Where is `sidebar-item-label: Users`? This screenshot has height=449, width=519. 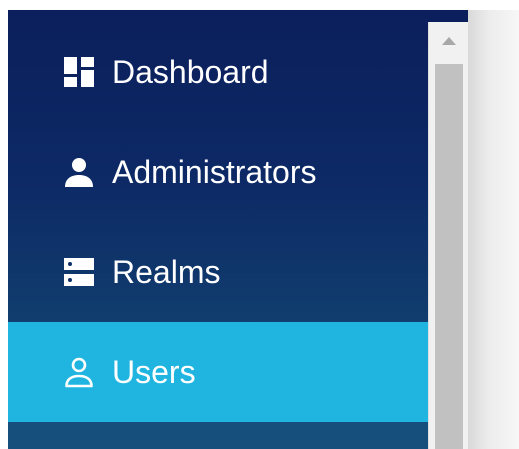 sidebar-item-label: Users is located at coordinates (154, 371).